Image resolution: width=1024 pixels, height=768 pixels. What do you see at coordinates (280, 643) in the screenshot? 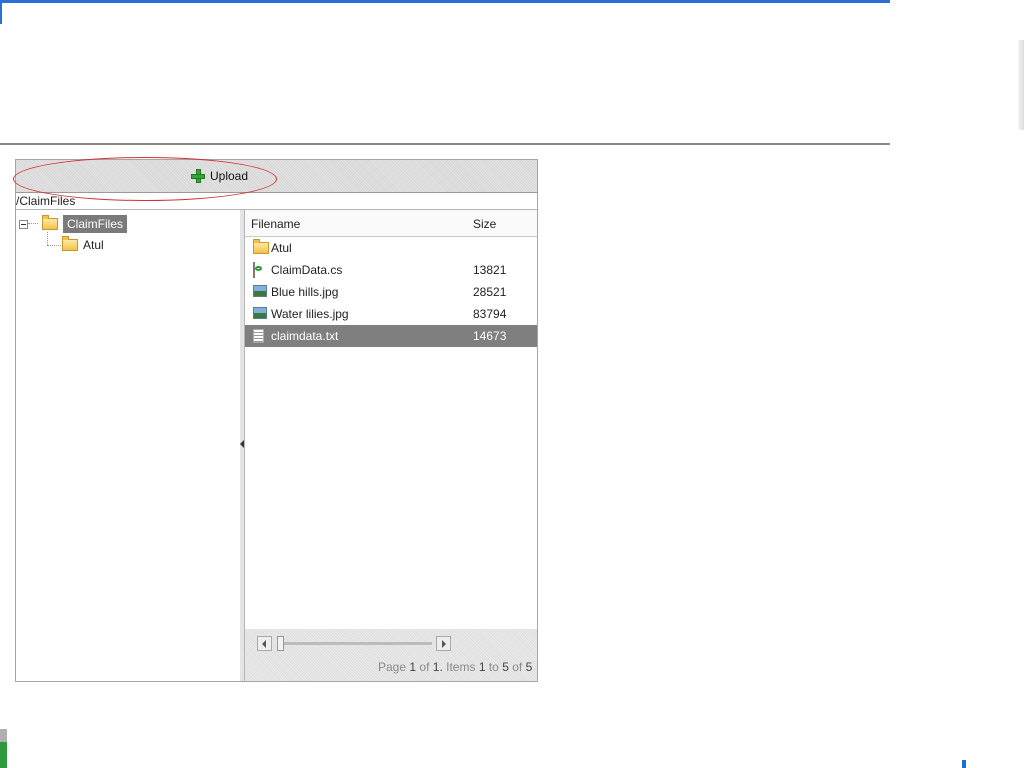
I see `scroll-thumb` at bounding box center [280, 643].